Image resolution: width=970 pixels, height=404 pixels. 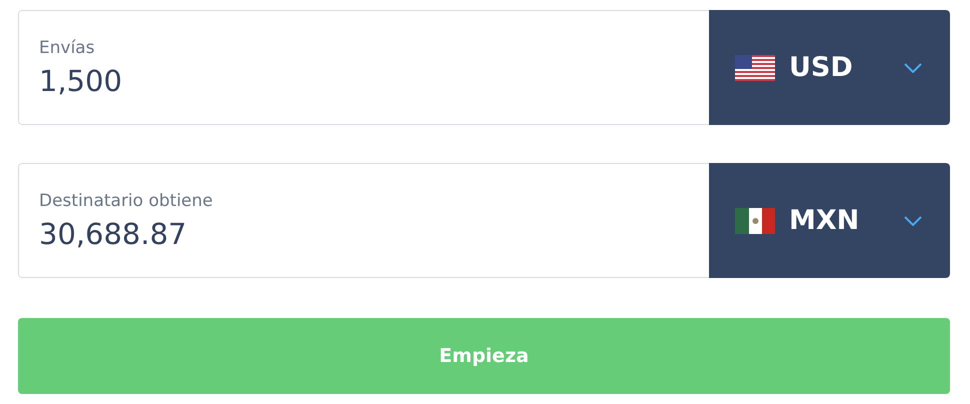 I want to click on field-label: Destinatario obtiene, so click(x=126, y=200).